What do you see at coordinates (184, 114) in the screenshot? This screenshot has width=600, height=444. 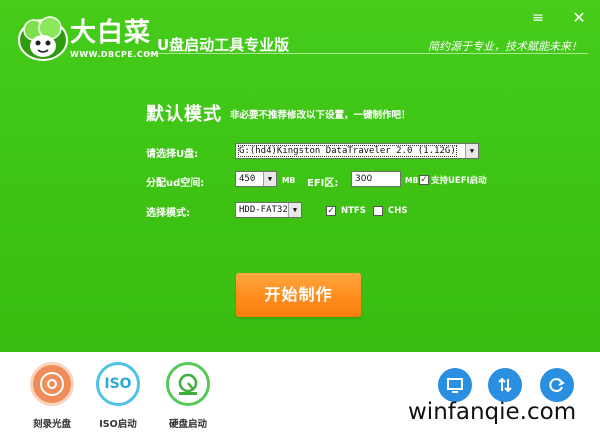 I see `mode-title: 默认模式` at bounding box center [184, 114].